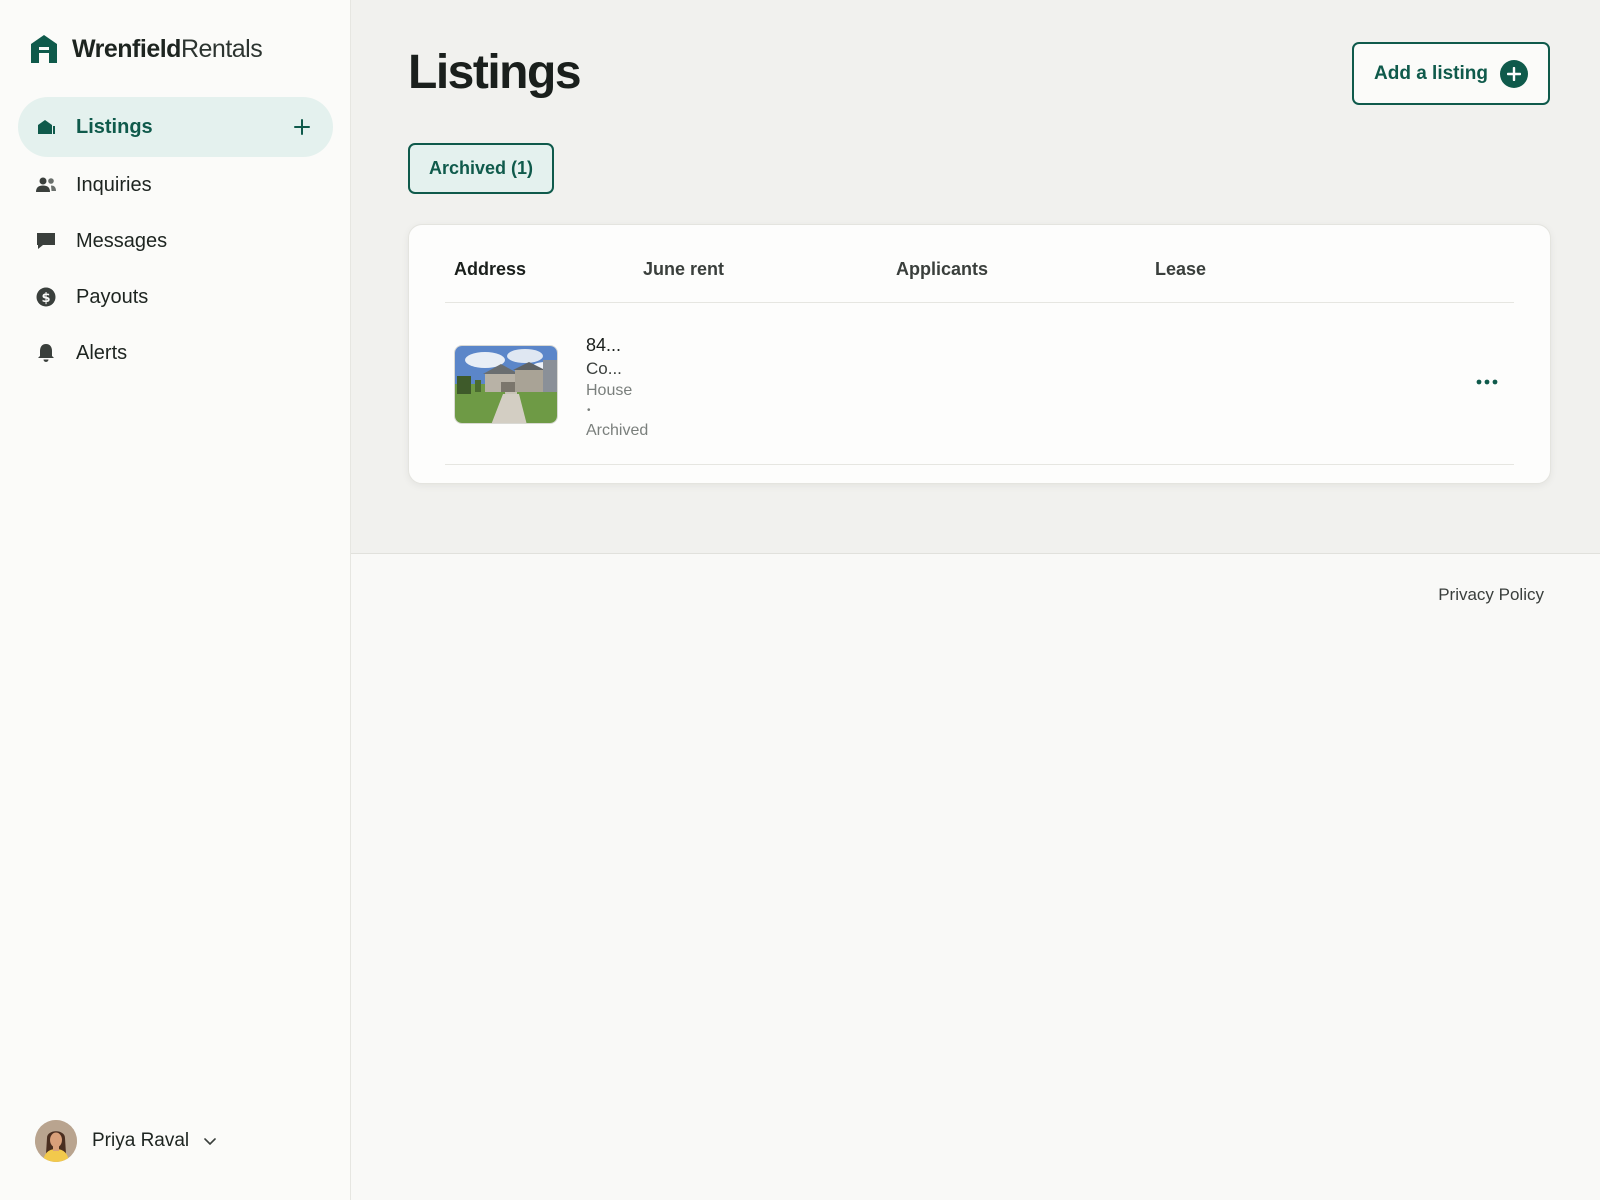 The image size is (1600, 1200). Describe the element at coordinates (44, 49) in the screenshot. I see `house-logo-icon` at that location.